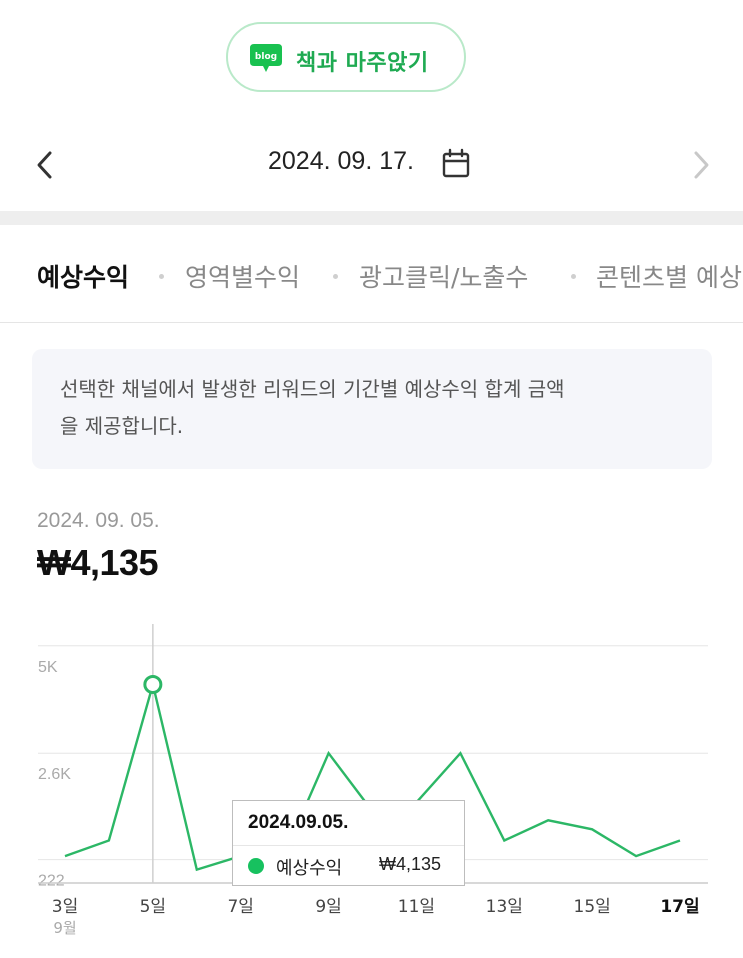  I want to click on x-tick-label: 7일, so click(240, 907).